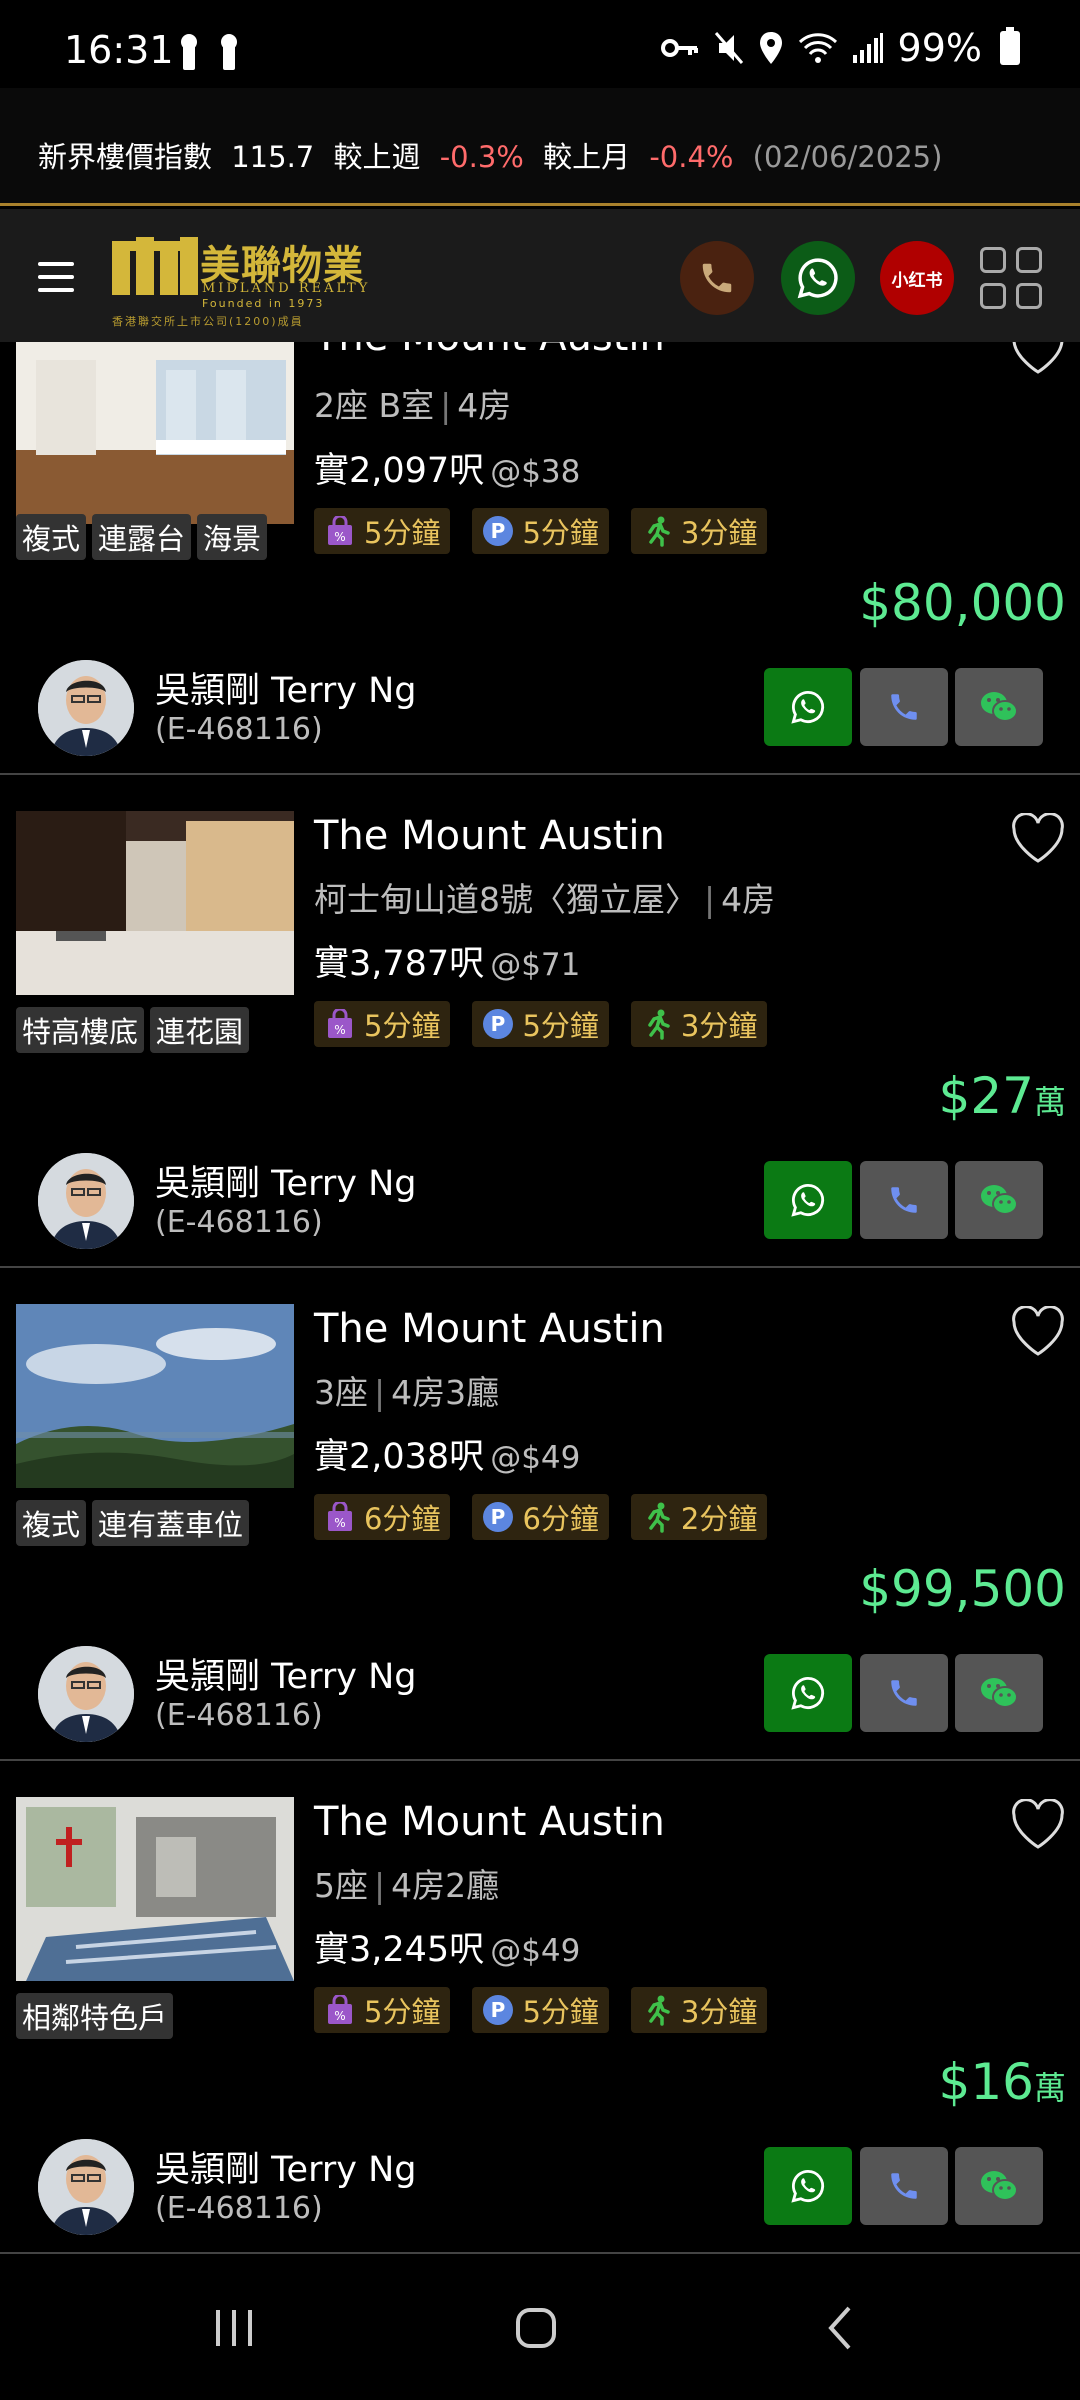 This screenshot has height=2400, width=1080. I want to click on logo-english: MIDLAND REALTY, so click(286, 288).